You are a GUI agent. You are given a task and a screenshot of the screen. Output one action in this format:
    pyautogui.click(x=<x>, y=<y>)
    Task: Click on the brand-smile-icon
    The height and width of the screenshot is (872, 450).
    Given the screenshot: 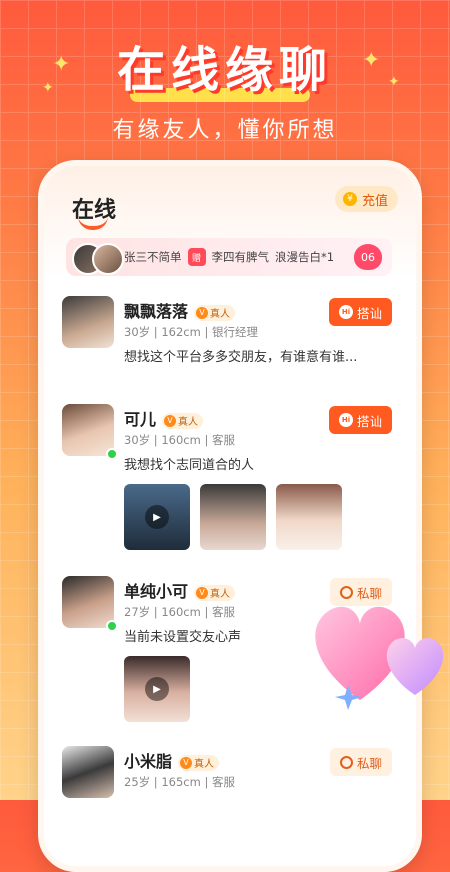 What is the action you would take?
    pyautogui.click(x=93, y=223)
    